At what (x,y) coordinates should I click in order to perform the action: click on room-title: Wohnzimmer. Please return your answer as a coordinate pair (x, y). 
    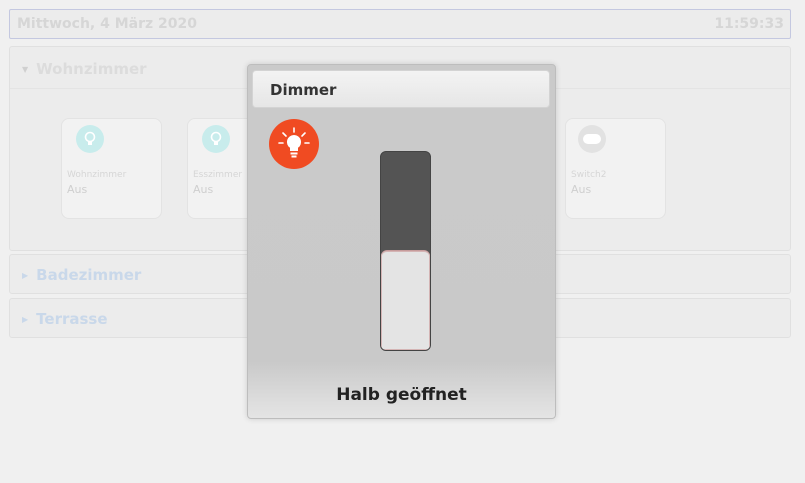
    Looking at the image, I should click on (91, 69).